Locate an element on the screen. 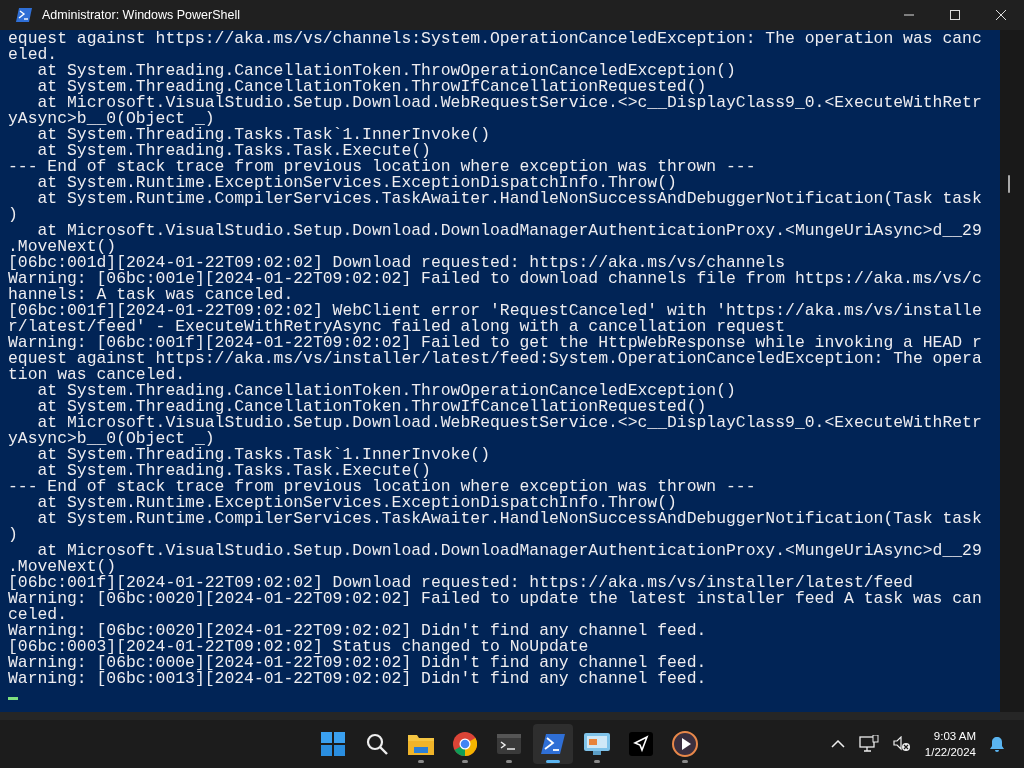  start-icon is located at coordinates (333, 744).